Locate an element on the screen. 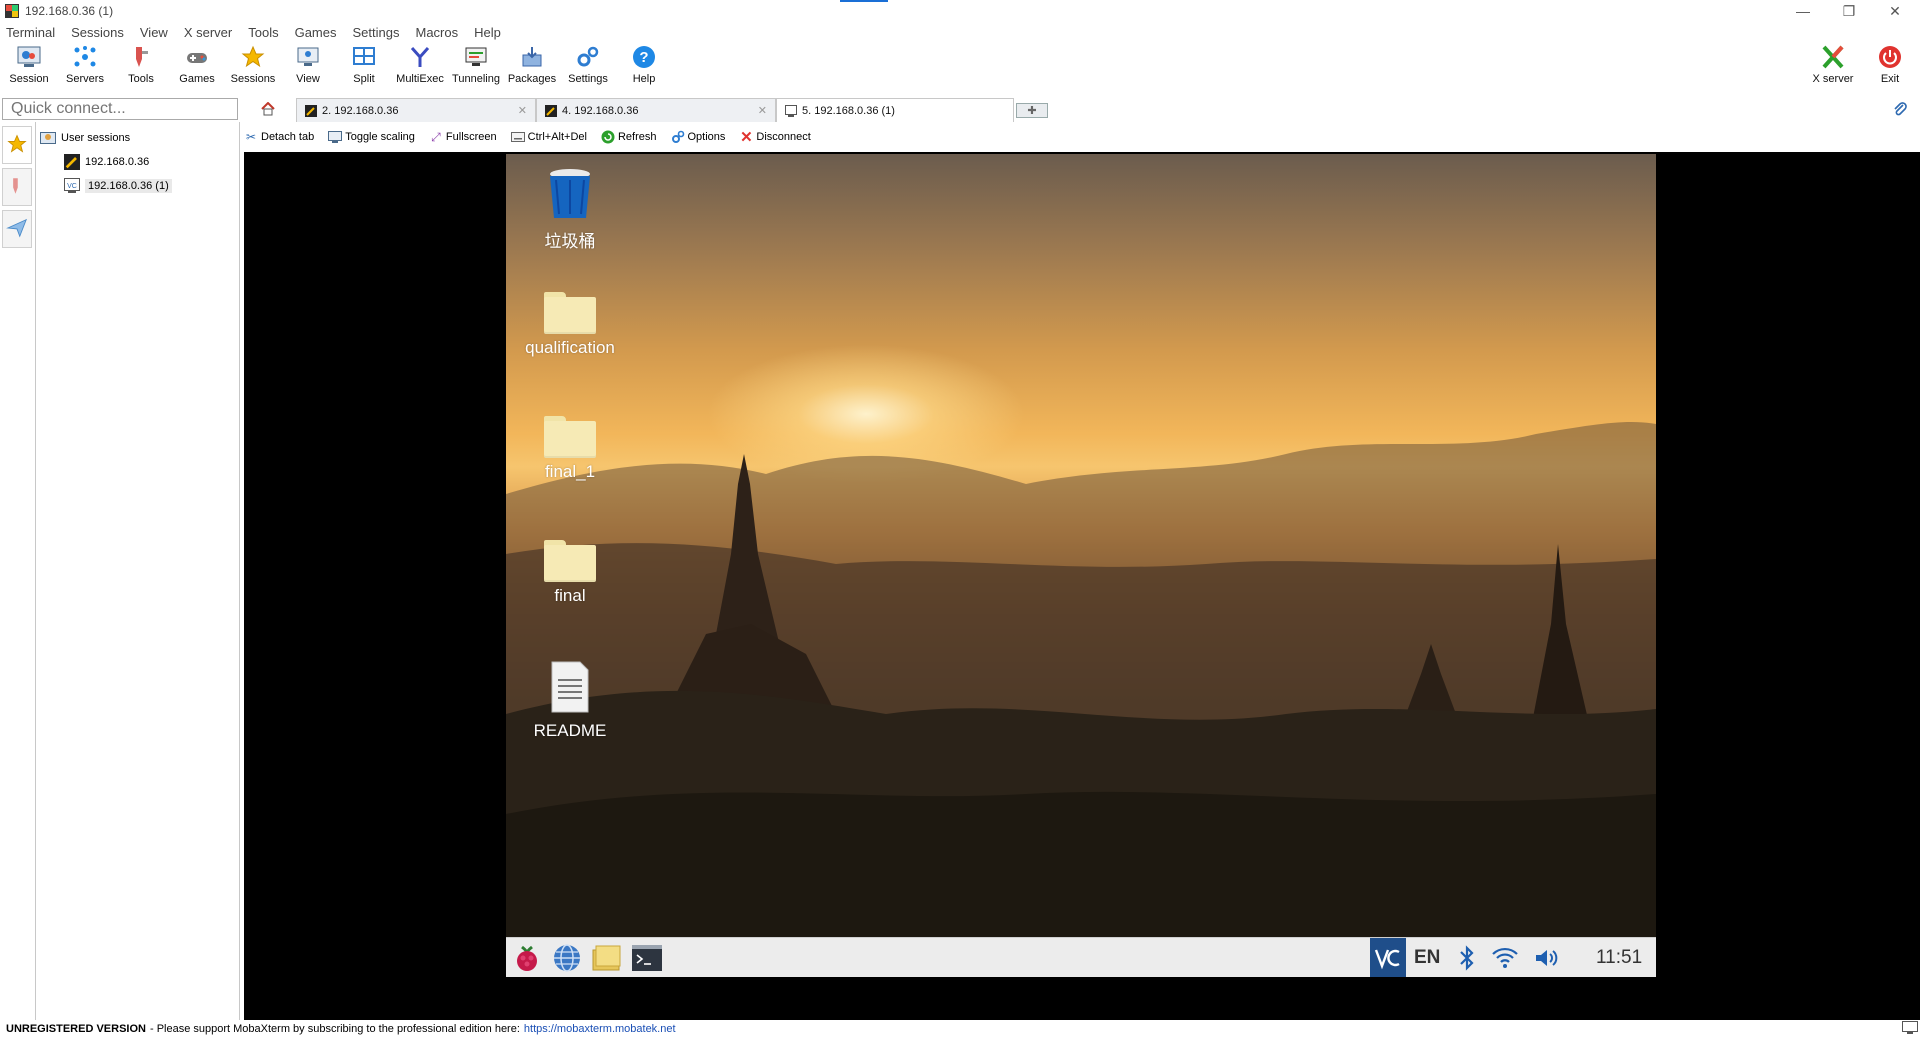 The height and width of the screenshot is (1037, 1920). home-icon is located at coordinates (268, 110).